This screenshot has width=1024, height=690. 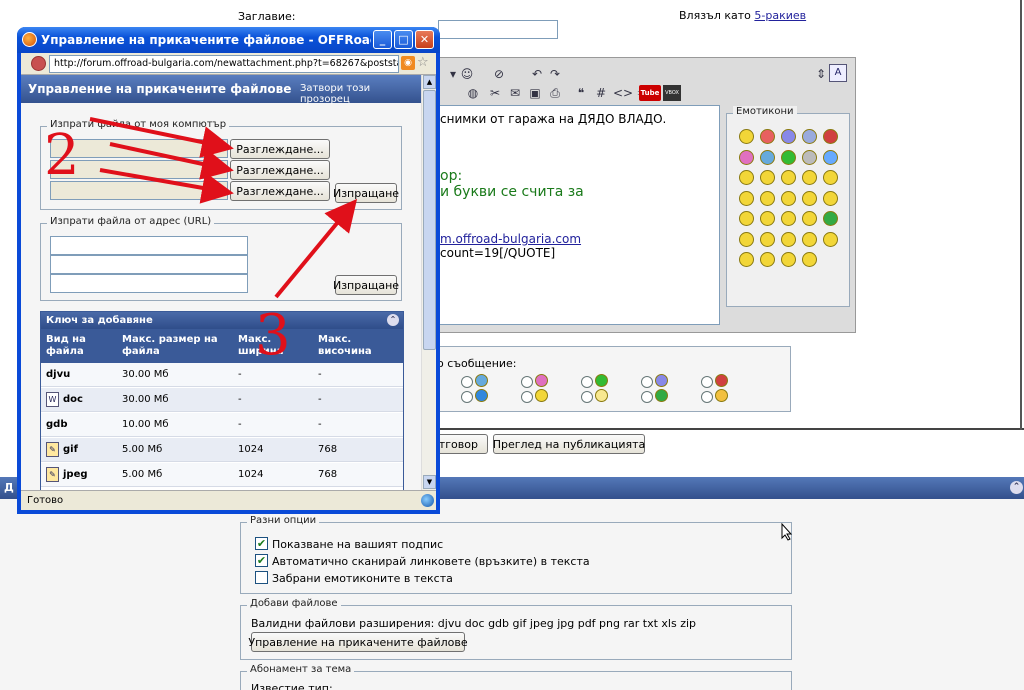 I want to click on cell-max-size: 5.00 Мб, so click(x=142, y=474).